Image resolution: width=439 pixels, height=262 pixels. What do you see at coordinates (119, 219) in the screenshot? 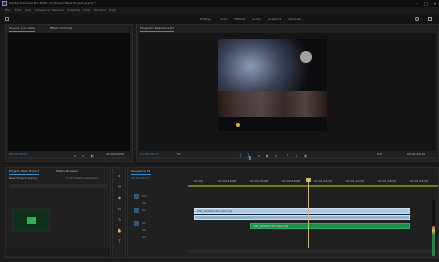
I see `pen-tool-icon: ✎` at bounding box center [119, 219].